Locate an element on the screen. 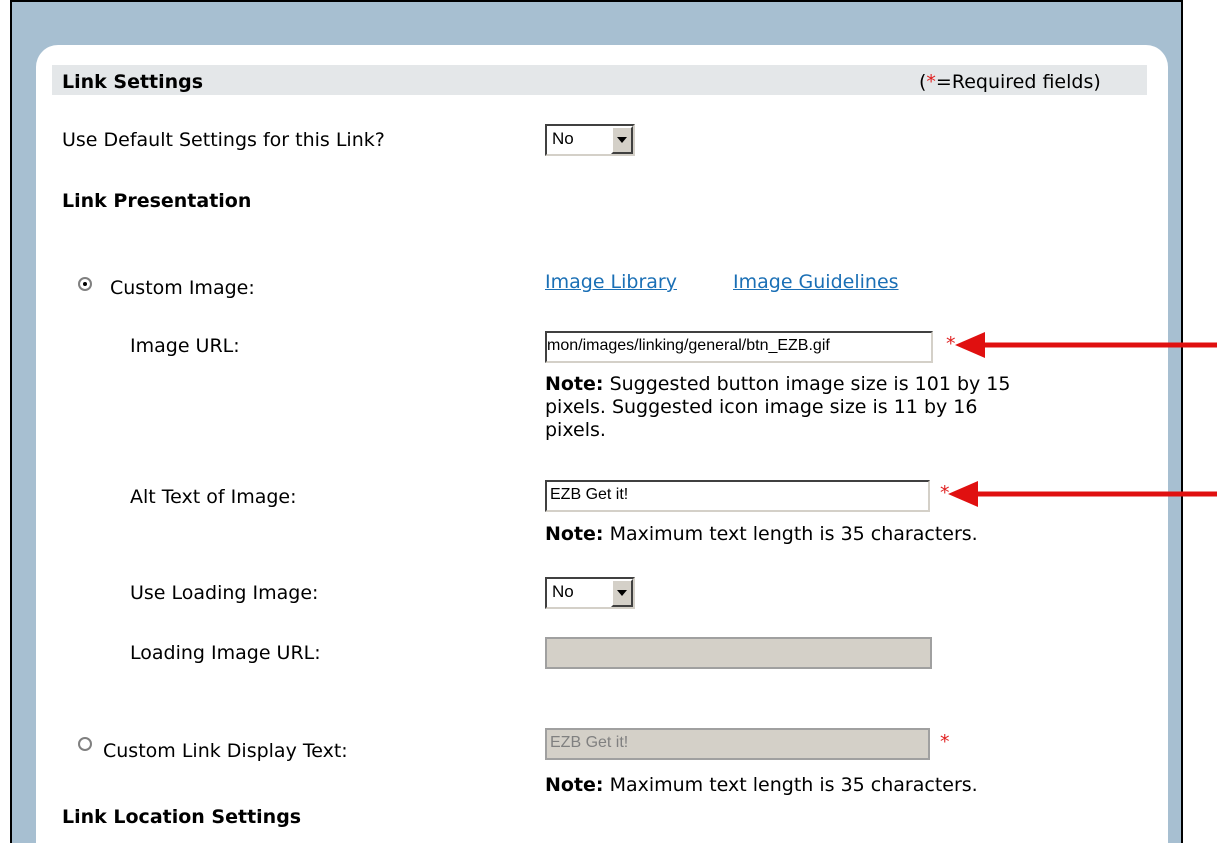  use-loading-label: Use Loading Image: is located at coordinates (224, 593).